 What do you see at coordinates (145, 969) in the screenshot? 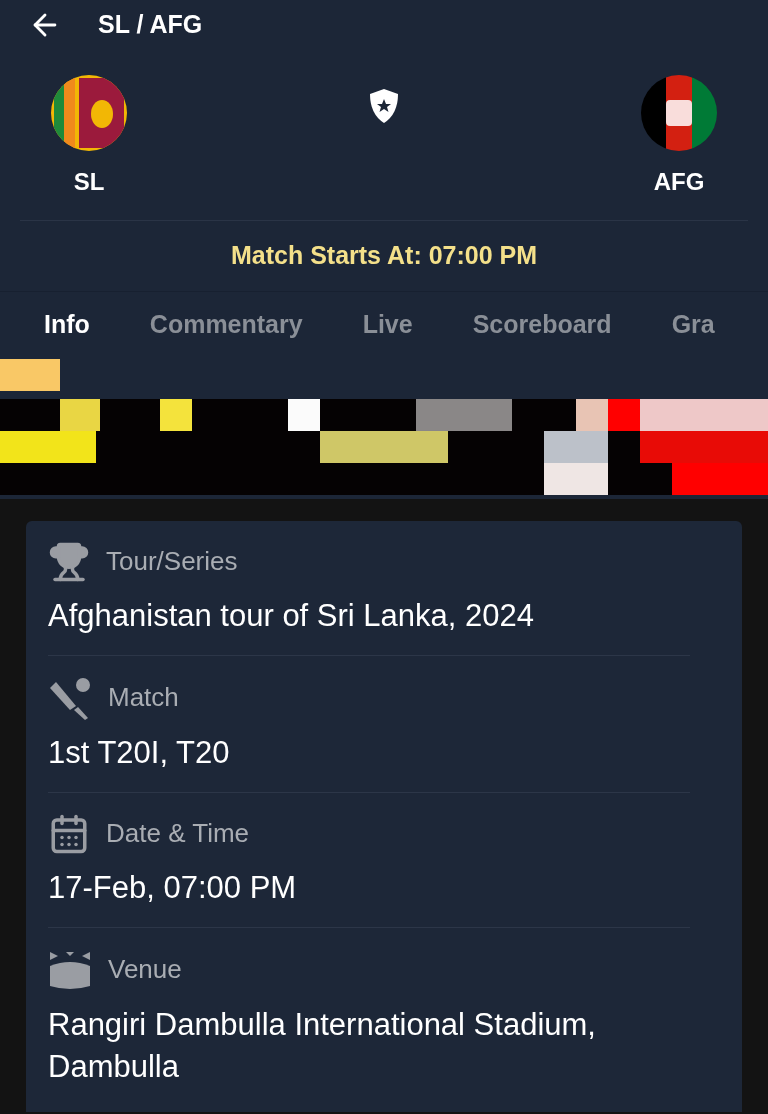
I see `info-label: Venue` at bounding box center [145, 969].